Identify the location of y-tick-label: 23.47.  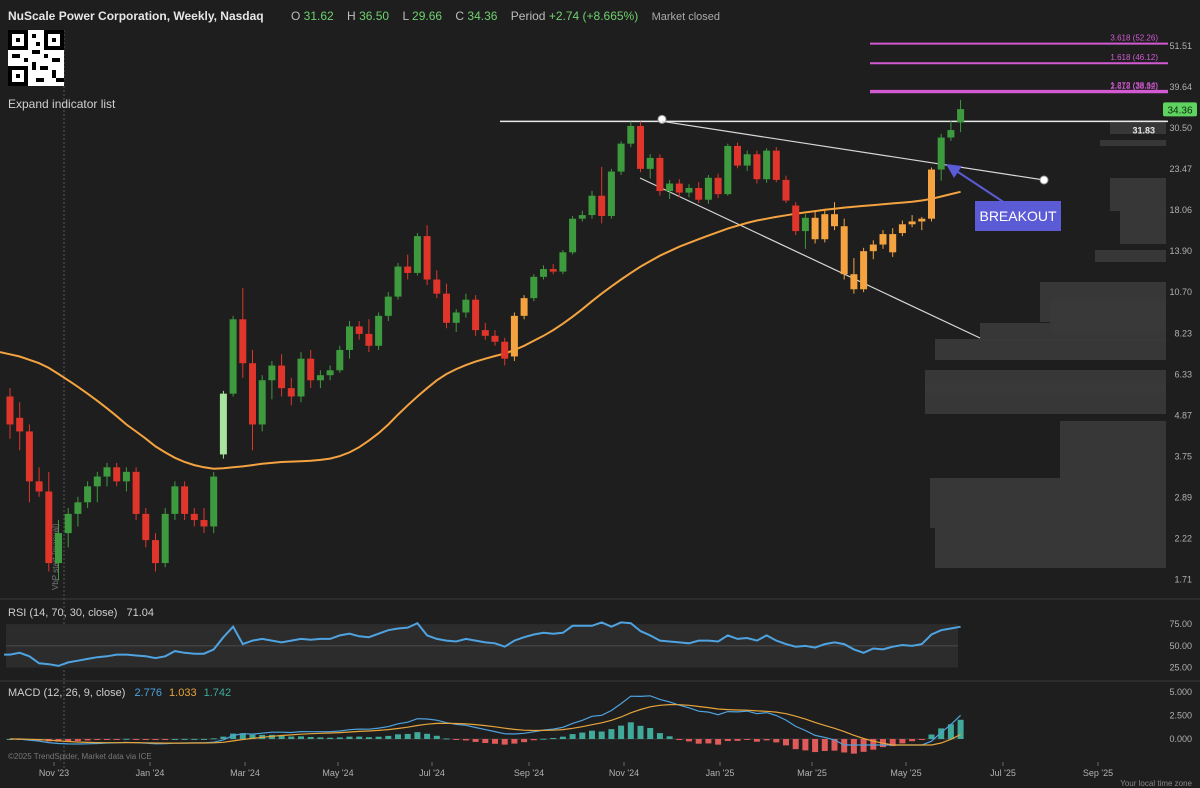
(1180, 169).